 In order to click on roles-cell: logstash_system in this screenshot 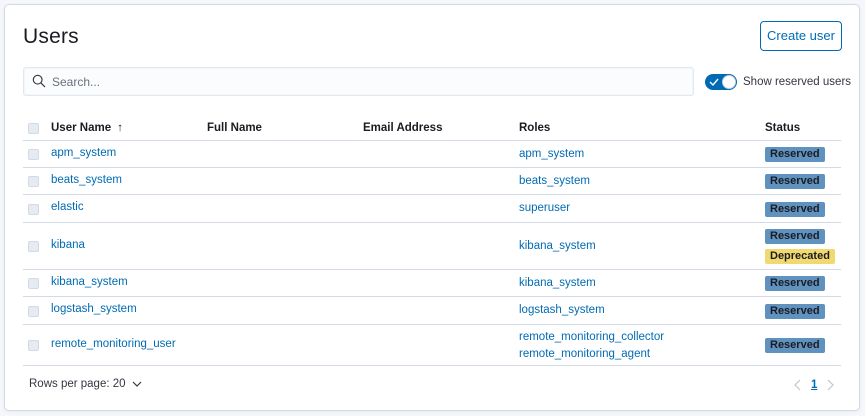, I will do `click(562, 310)`.